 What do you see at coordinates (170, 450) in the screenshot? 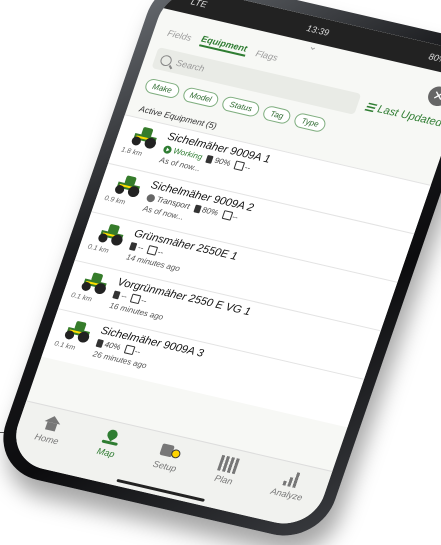
I see `setup-icon` at bounding box center [170, 450].